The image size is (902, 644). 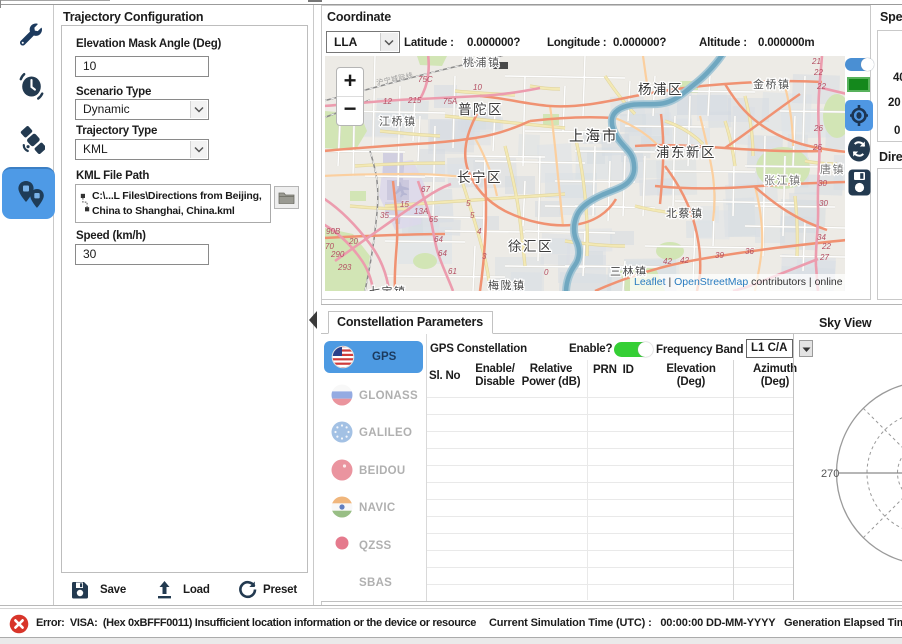 I want to click on svg-text: 34, so click(x=821, y=237).